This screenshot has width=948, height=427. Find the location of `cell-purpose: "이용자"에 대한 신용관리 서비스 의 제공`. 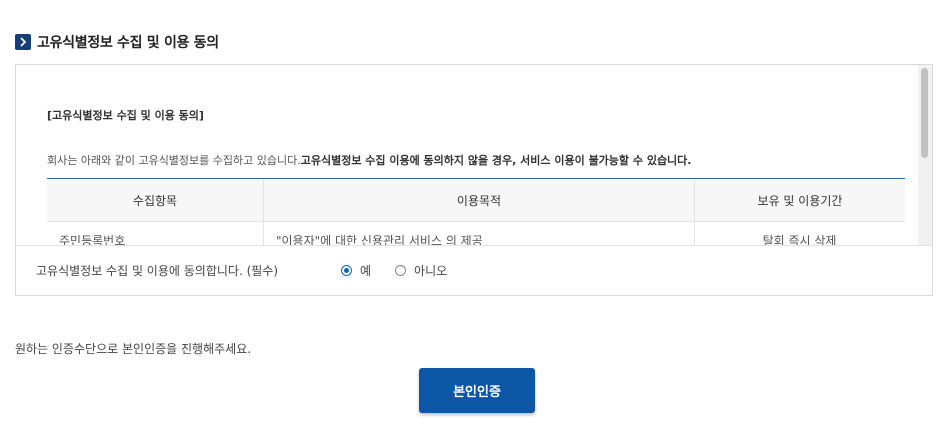

cell-purpose: "이용자"에 대한 신용관리 서비스 의 제공 is located at coordinates (479, 233).